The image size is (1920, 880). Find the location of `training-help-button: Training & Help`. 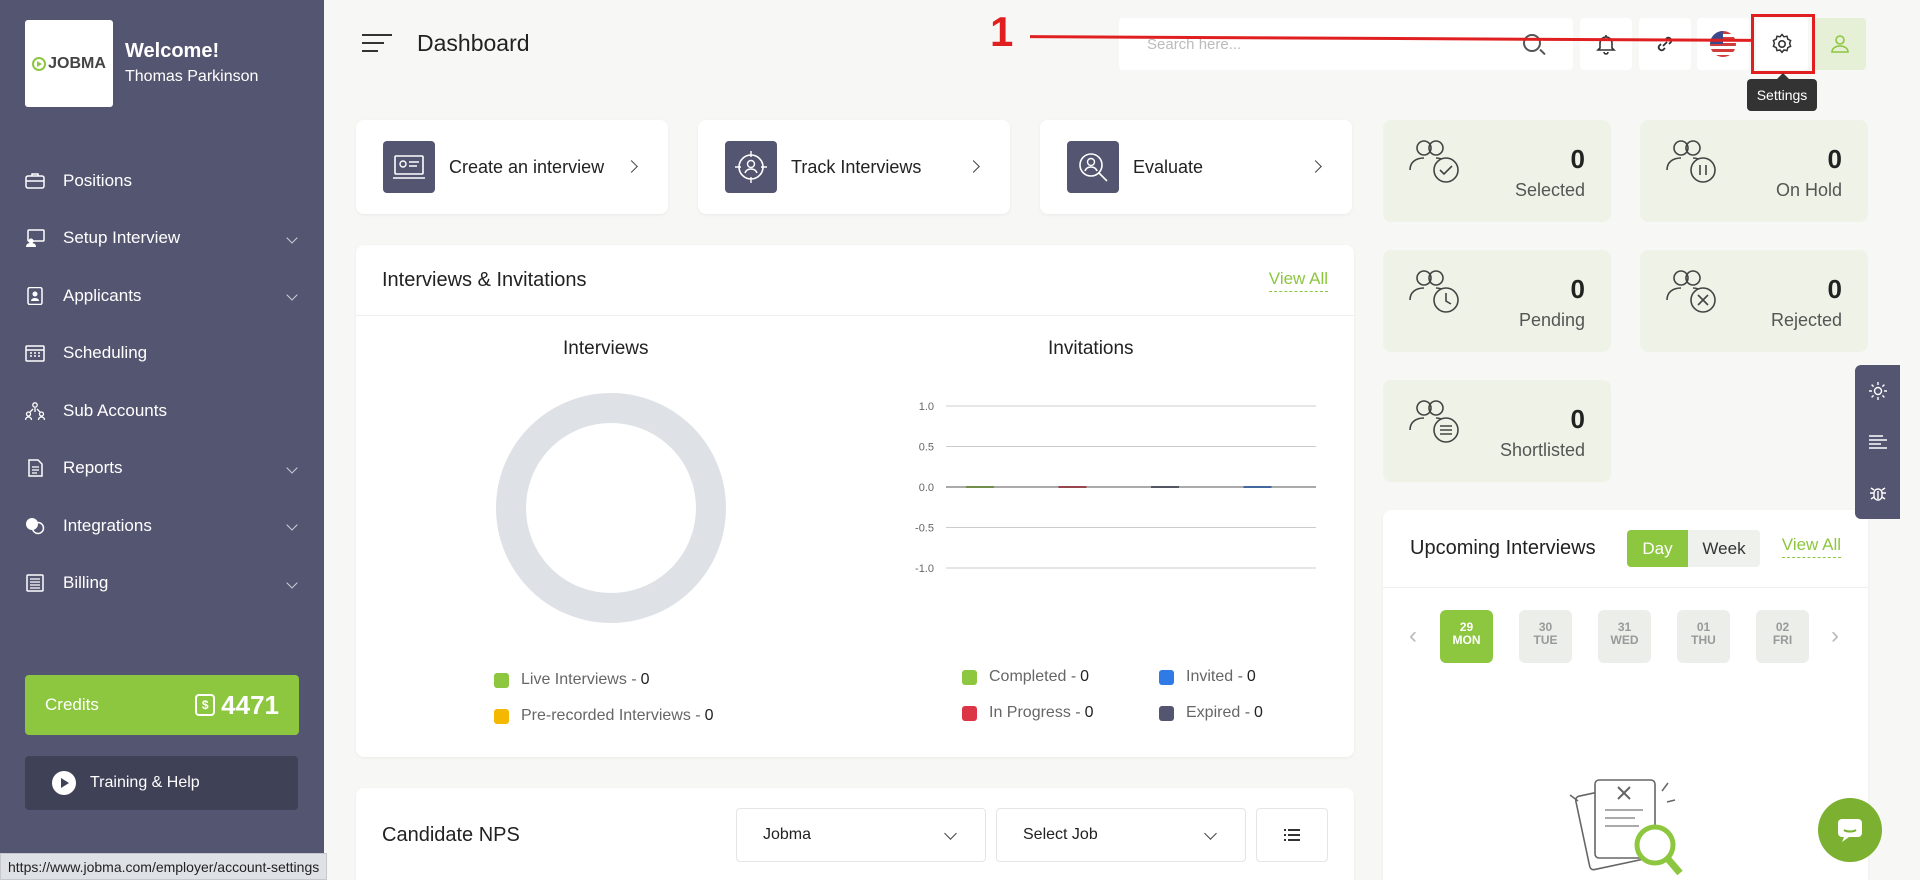

training-help-button: Training & Help is located at coordinates (161, 783).